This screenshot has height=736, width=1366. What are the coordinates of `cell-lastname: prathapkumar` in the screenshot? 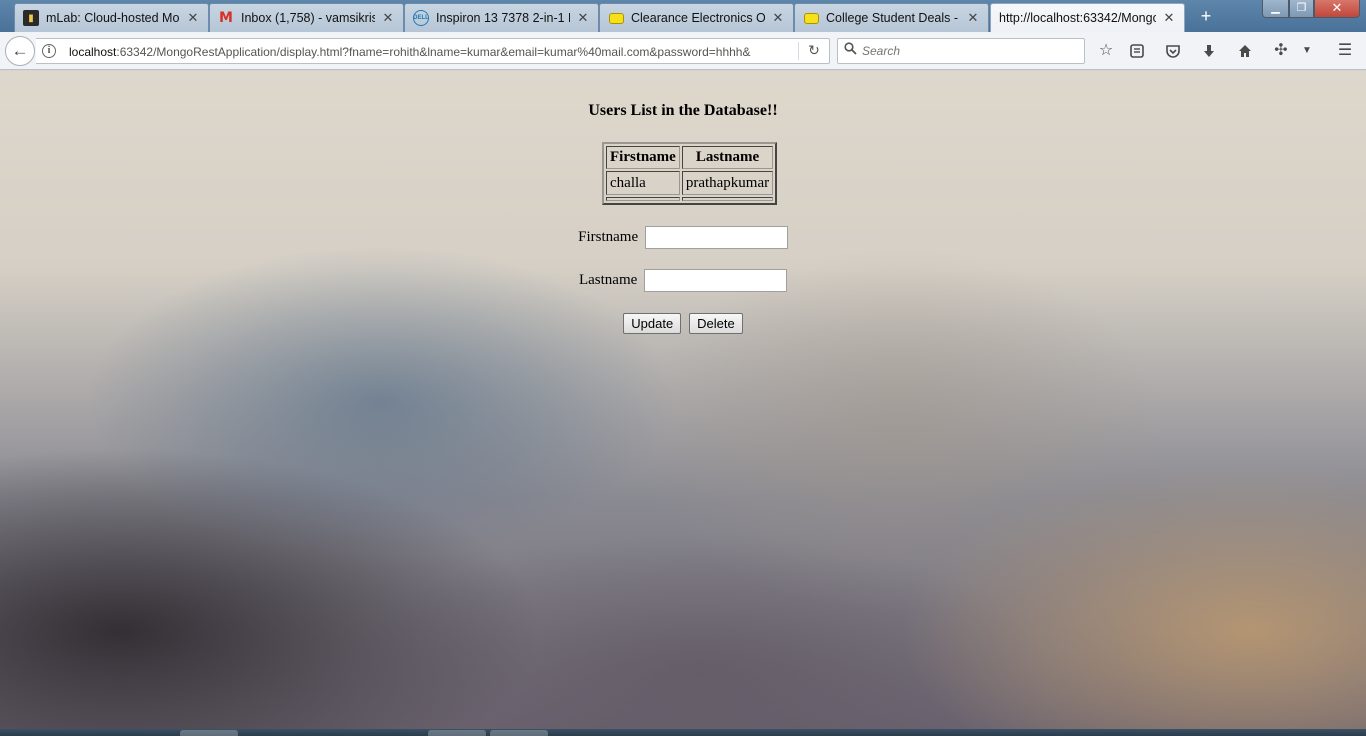 It's located at (727, 183).